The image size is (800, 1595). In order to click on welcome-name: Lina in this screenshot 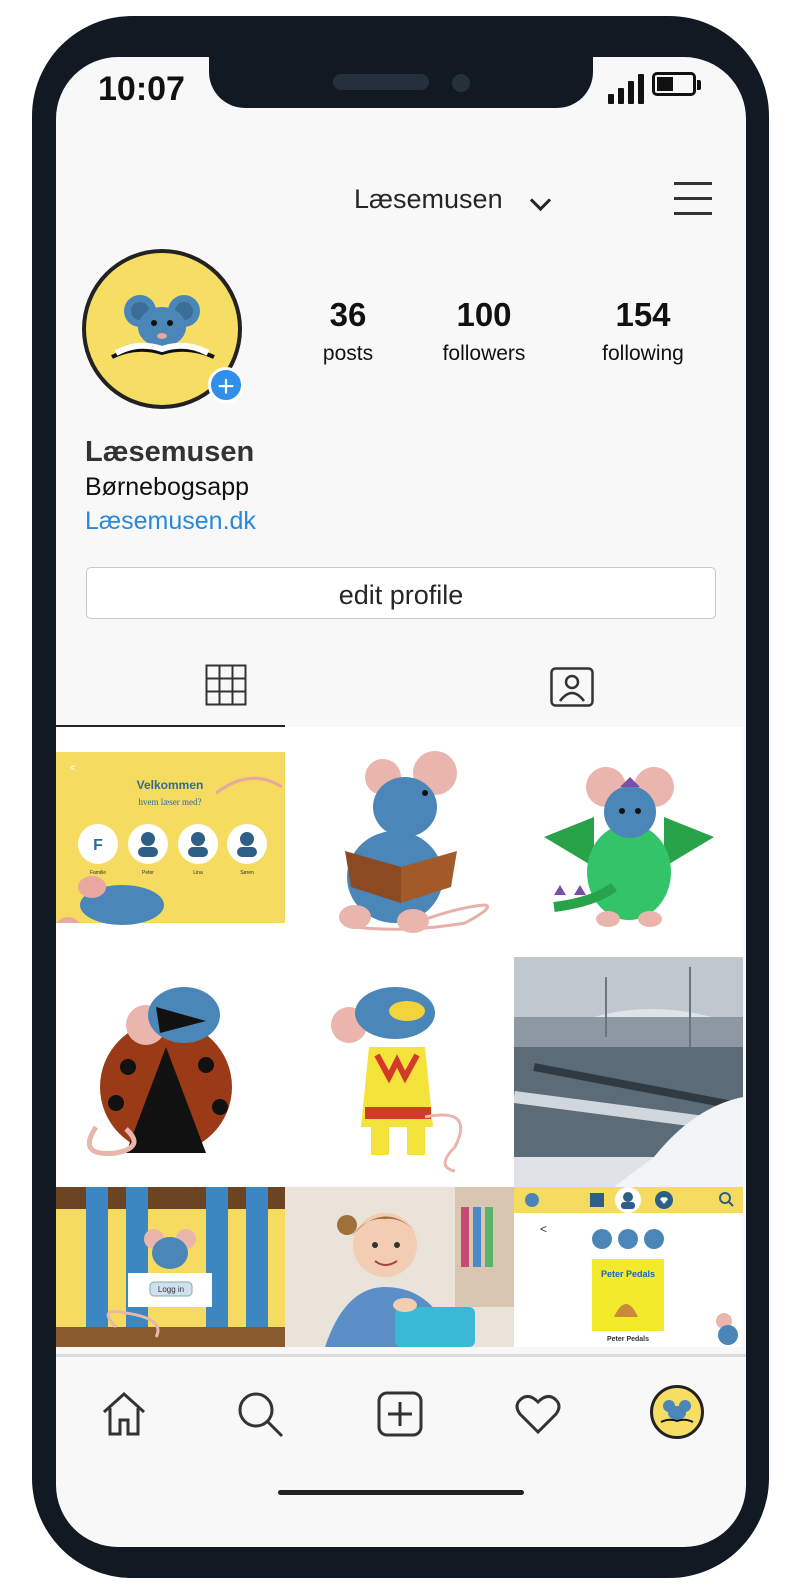, I will do `click(198, 873)`.